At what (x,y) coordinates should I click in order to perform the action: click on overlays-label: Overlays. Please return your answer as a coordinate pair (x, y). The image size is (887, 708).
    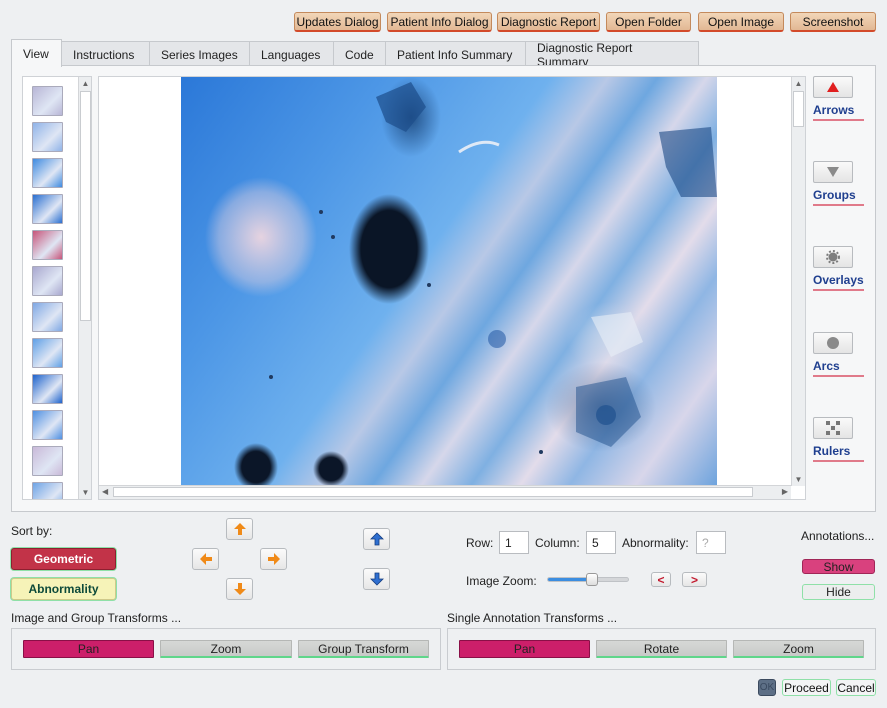
    Looking at the image, I should click on (838, 282).